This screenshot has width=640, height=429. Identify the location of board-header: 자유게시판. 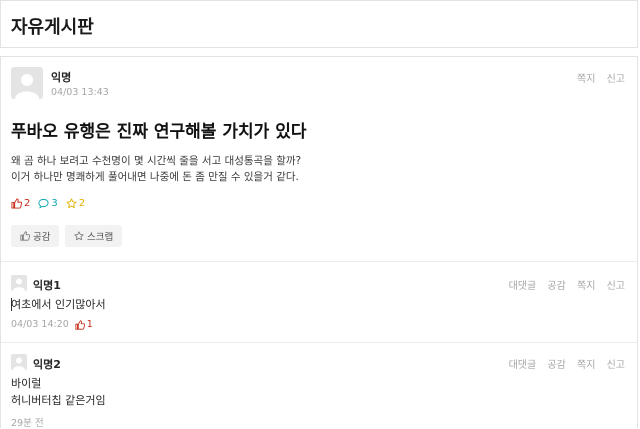
(319, 24).